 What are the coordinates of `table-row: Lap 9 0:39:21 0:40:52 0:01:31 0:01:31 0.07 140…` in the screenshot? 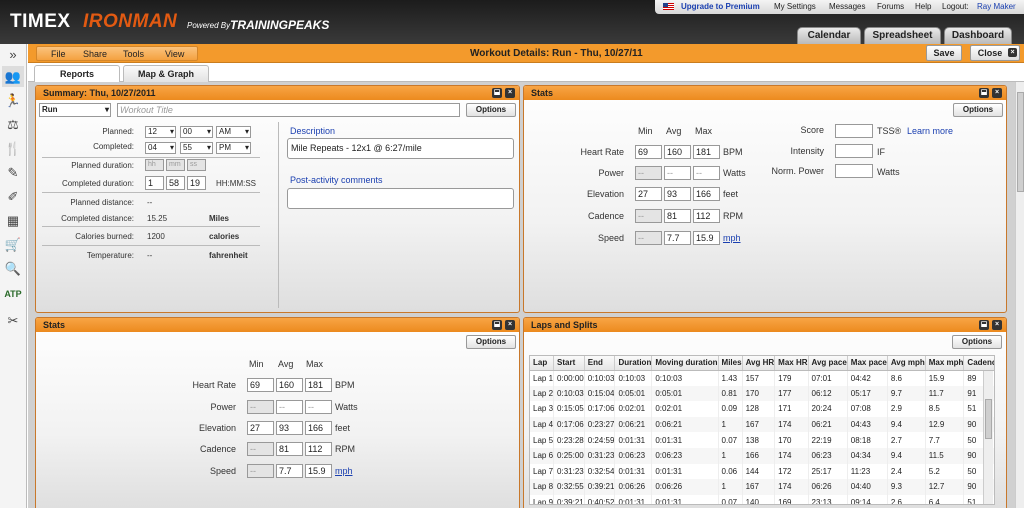 It's located at (762, 499).